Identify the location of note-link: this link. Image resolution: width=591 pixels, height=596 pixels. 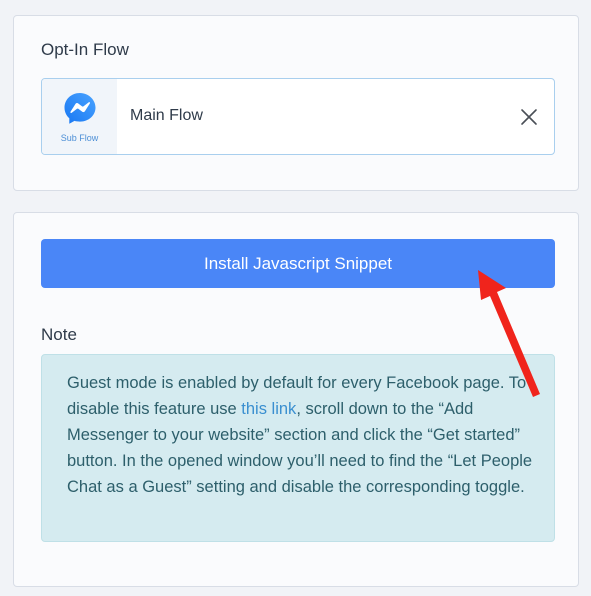
(268, 409).